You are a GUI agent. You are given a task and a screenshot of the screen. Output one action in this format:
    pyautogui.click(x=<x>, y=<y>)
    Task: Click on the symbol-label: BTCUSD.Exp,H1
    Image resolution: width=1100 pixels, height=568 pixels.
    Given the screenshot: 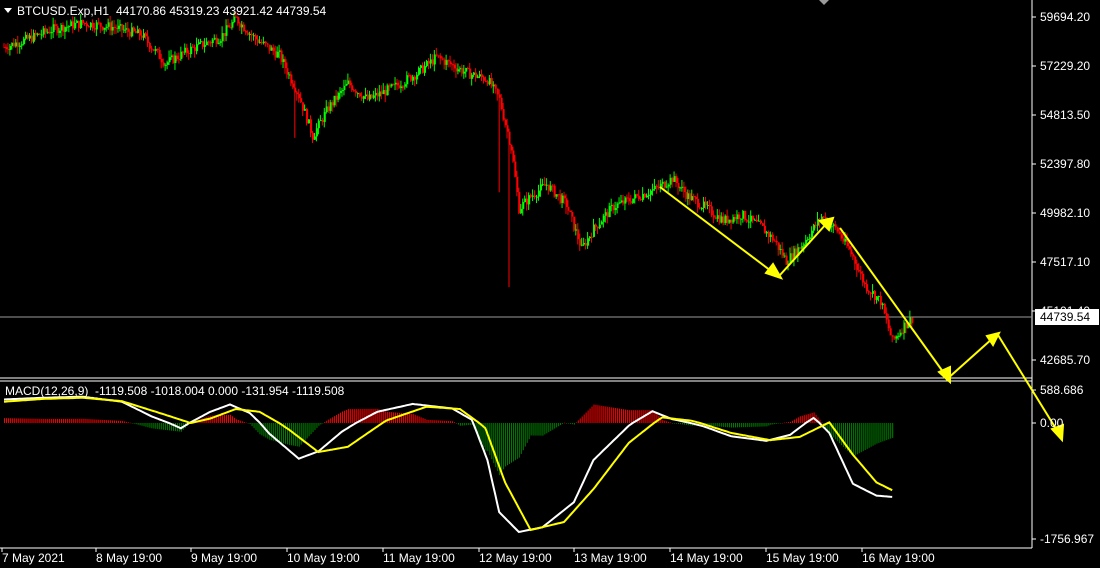 What is the action you would take?
    pyautogui.click(x=63, y=11)
    